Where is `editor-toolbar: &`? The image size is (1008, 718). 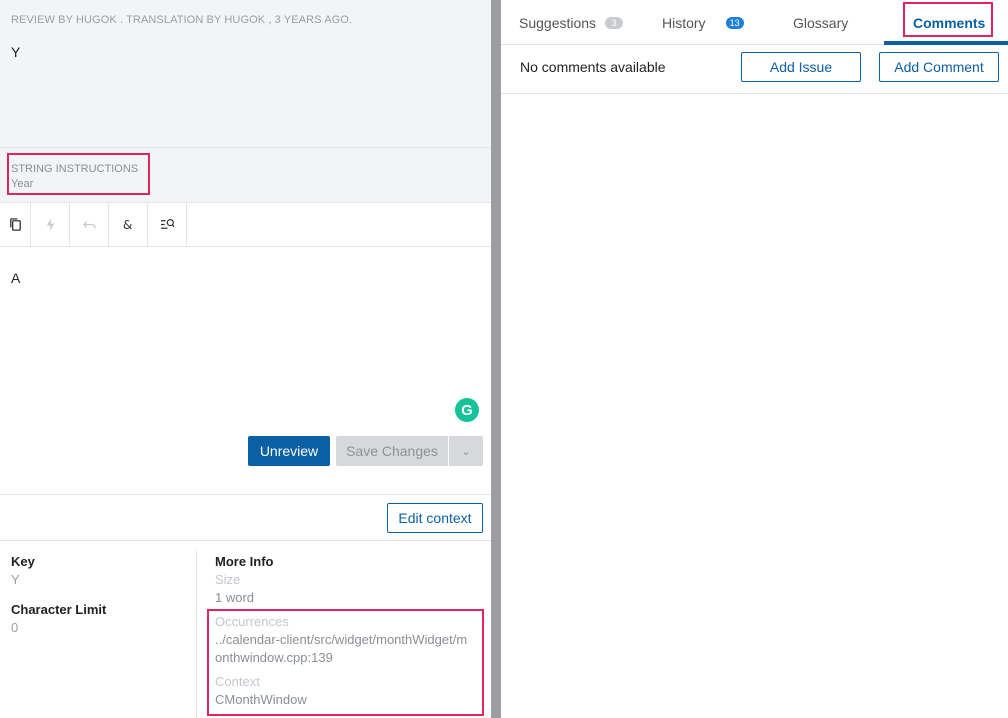 editor-toolbar: & is located at coordinates (245, 225).